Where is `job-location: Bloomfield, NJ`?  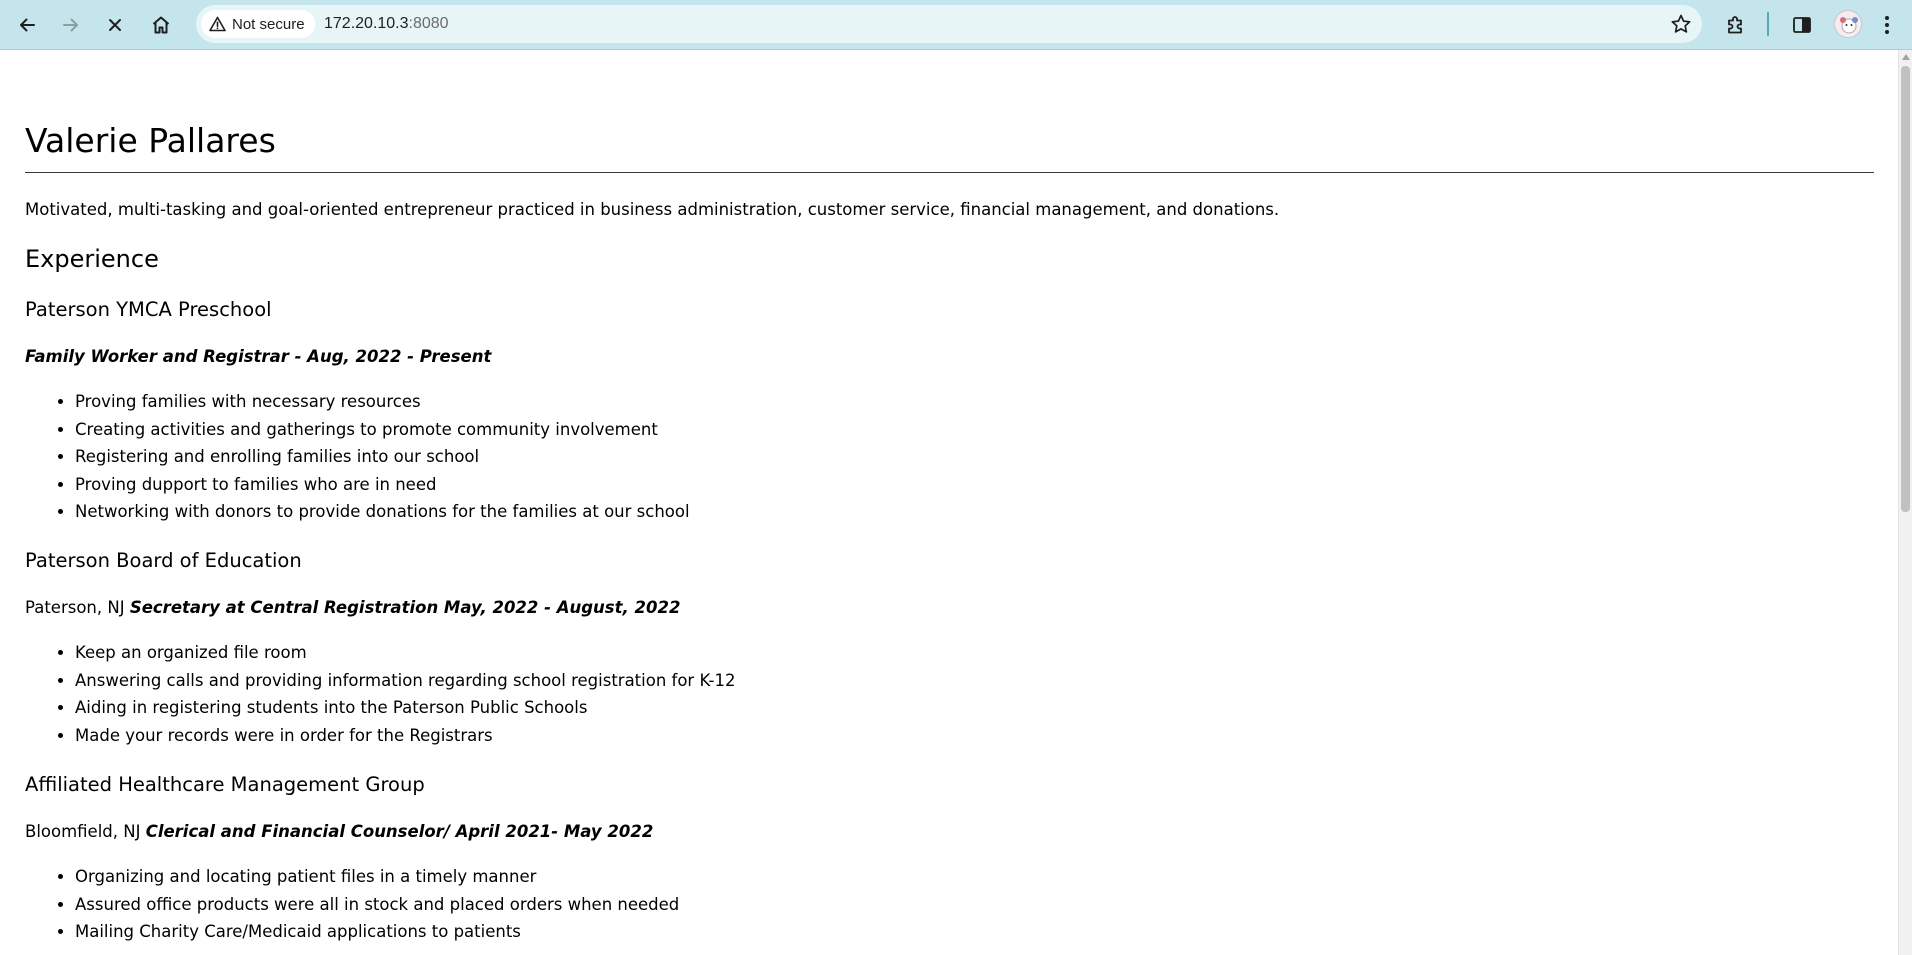 job-location: Bloomfield, NJ is located at coordinates (83, 831).